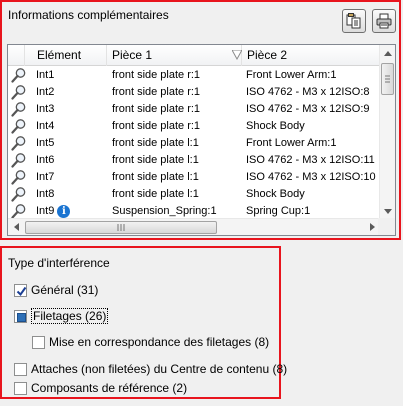 This screenshot has width=403, height=406. I want to click on cell-element: Int2, so click(71, 92).